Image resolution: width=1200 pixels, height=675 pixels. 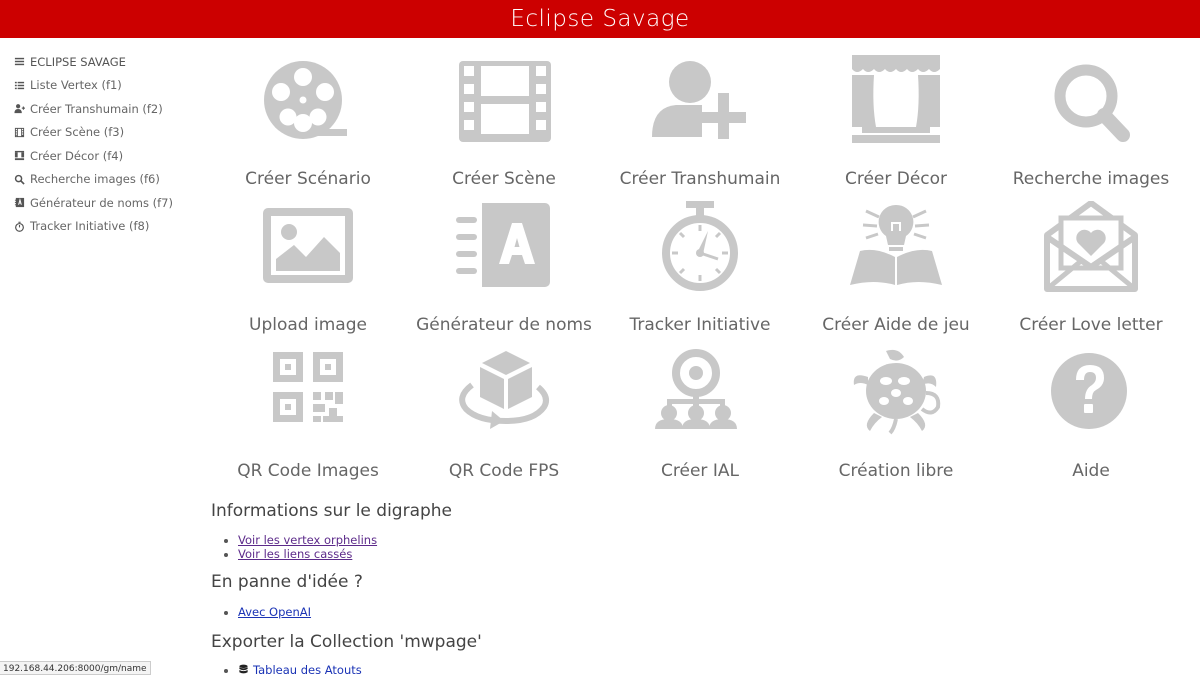 What do you see at coordinates (700, 471) in the screenshot?
I see `tile-label: Créer IAL` at bounding box center [700, 471].